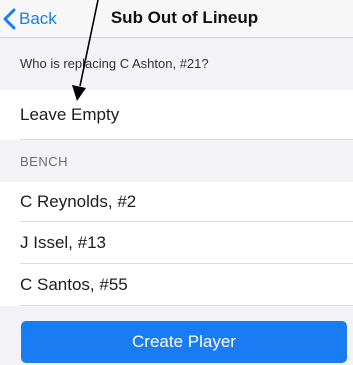  Describe the element at coordinates (176, 202) in the screenshot. I see `bench-player-row: C Reynolds, #2` at that location.